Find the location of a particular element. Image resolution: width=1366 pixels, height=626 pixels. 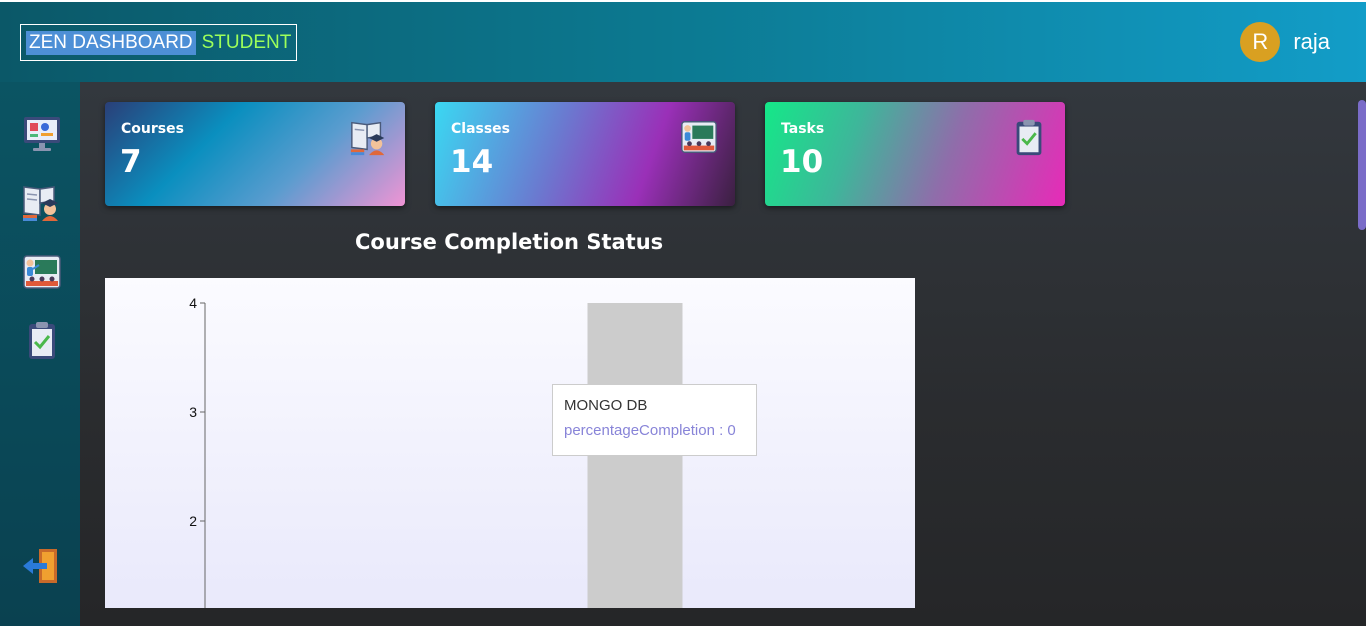

tooltip-item: percentageCompletion : 0 is located at coordinates (650, 430).